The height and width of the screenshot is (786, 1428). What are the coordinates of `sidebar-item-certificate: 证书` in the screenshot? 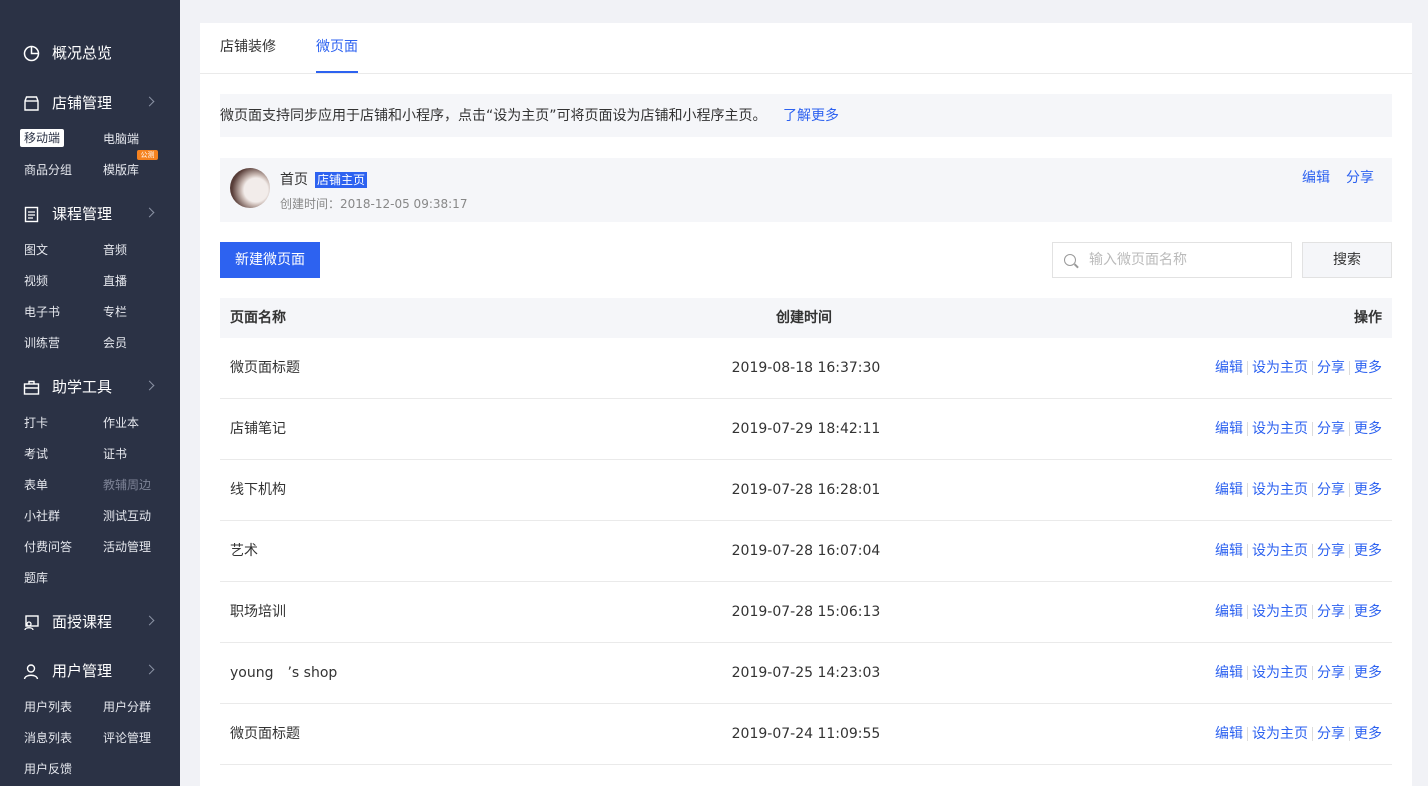 It's located at (115, 454).